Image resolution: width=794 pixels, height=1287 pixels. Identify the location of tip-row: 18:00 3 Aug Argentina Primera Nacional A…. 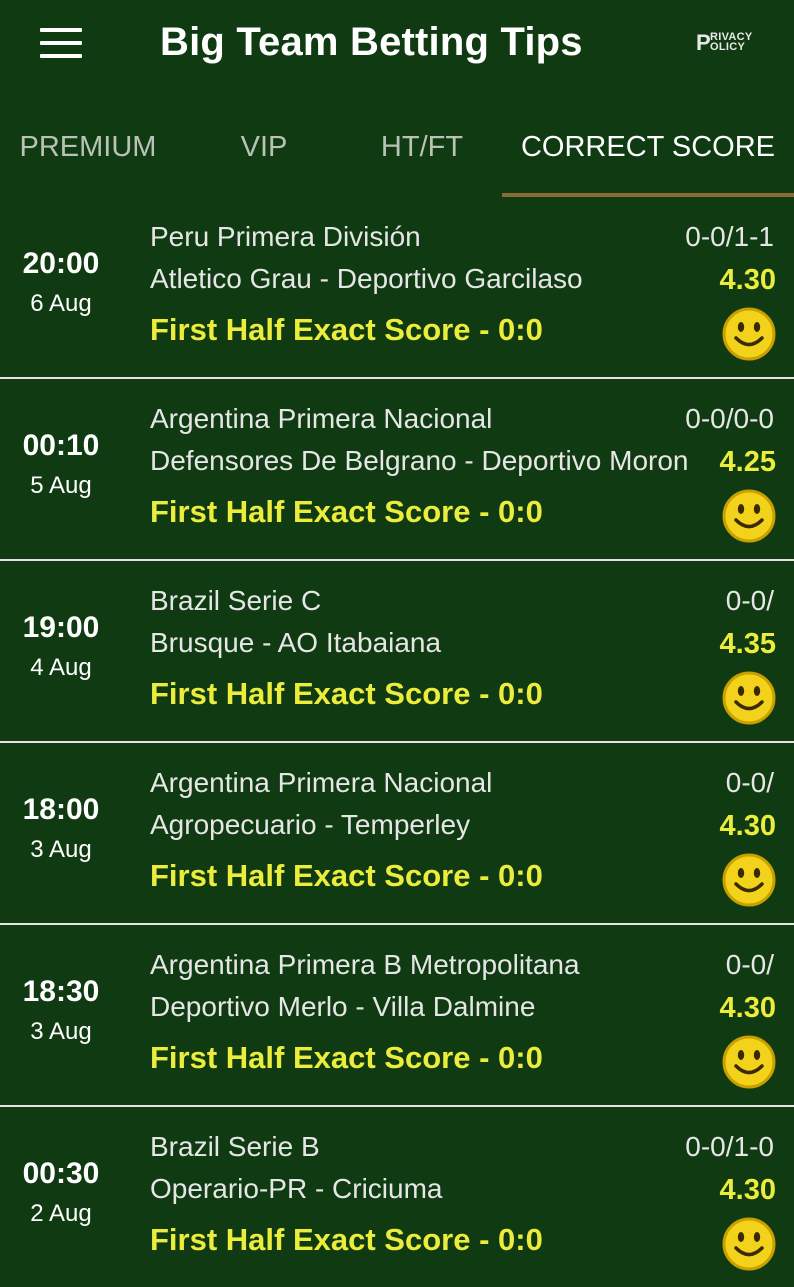
(397, 832).